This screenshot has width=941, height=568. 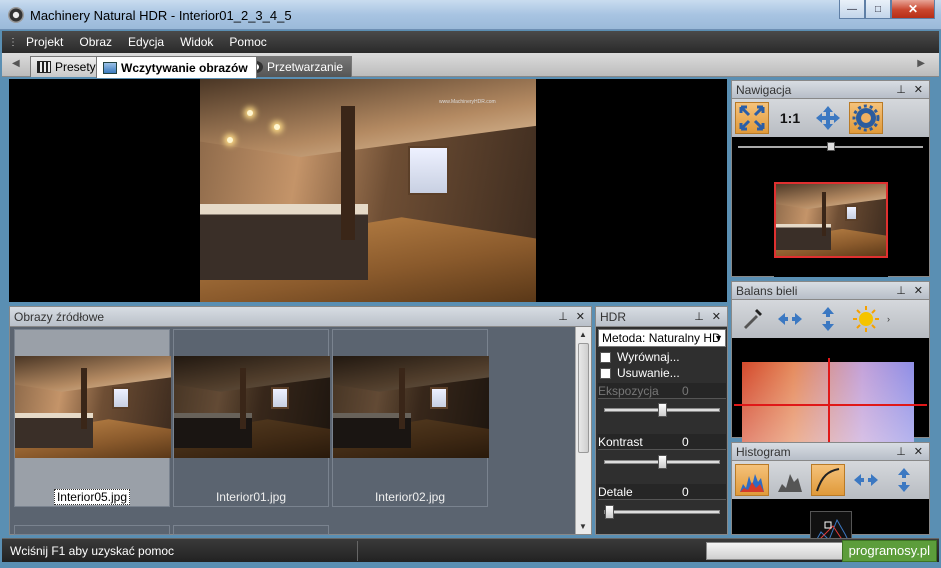 I want to click on horizontal-arrows-icon, so click(x=790, y=319).